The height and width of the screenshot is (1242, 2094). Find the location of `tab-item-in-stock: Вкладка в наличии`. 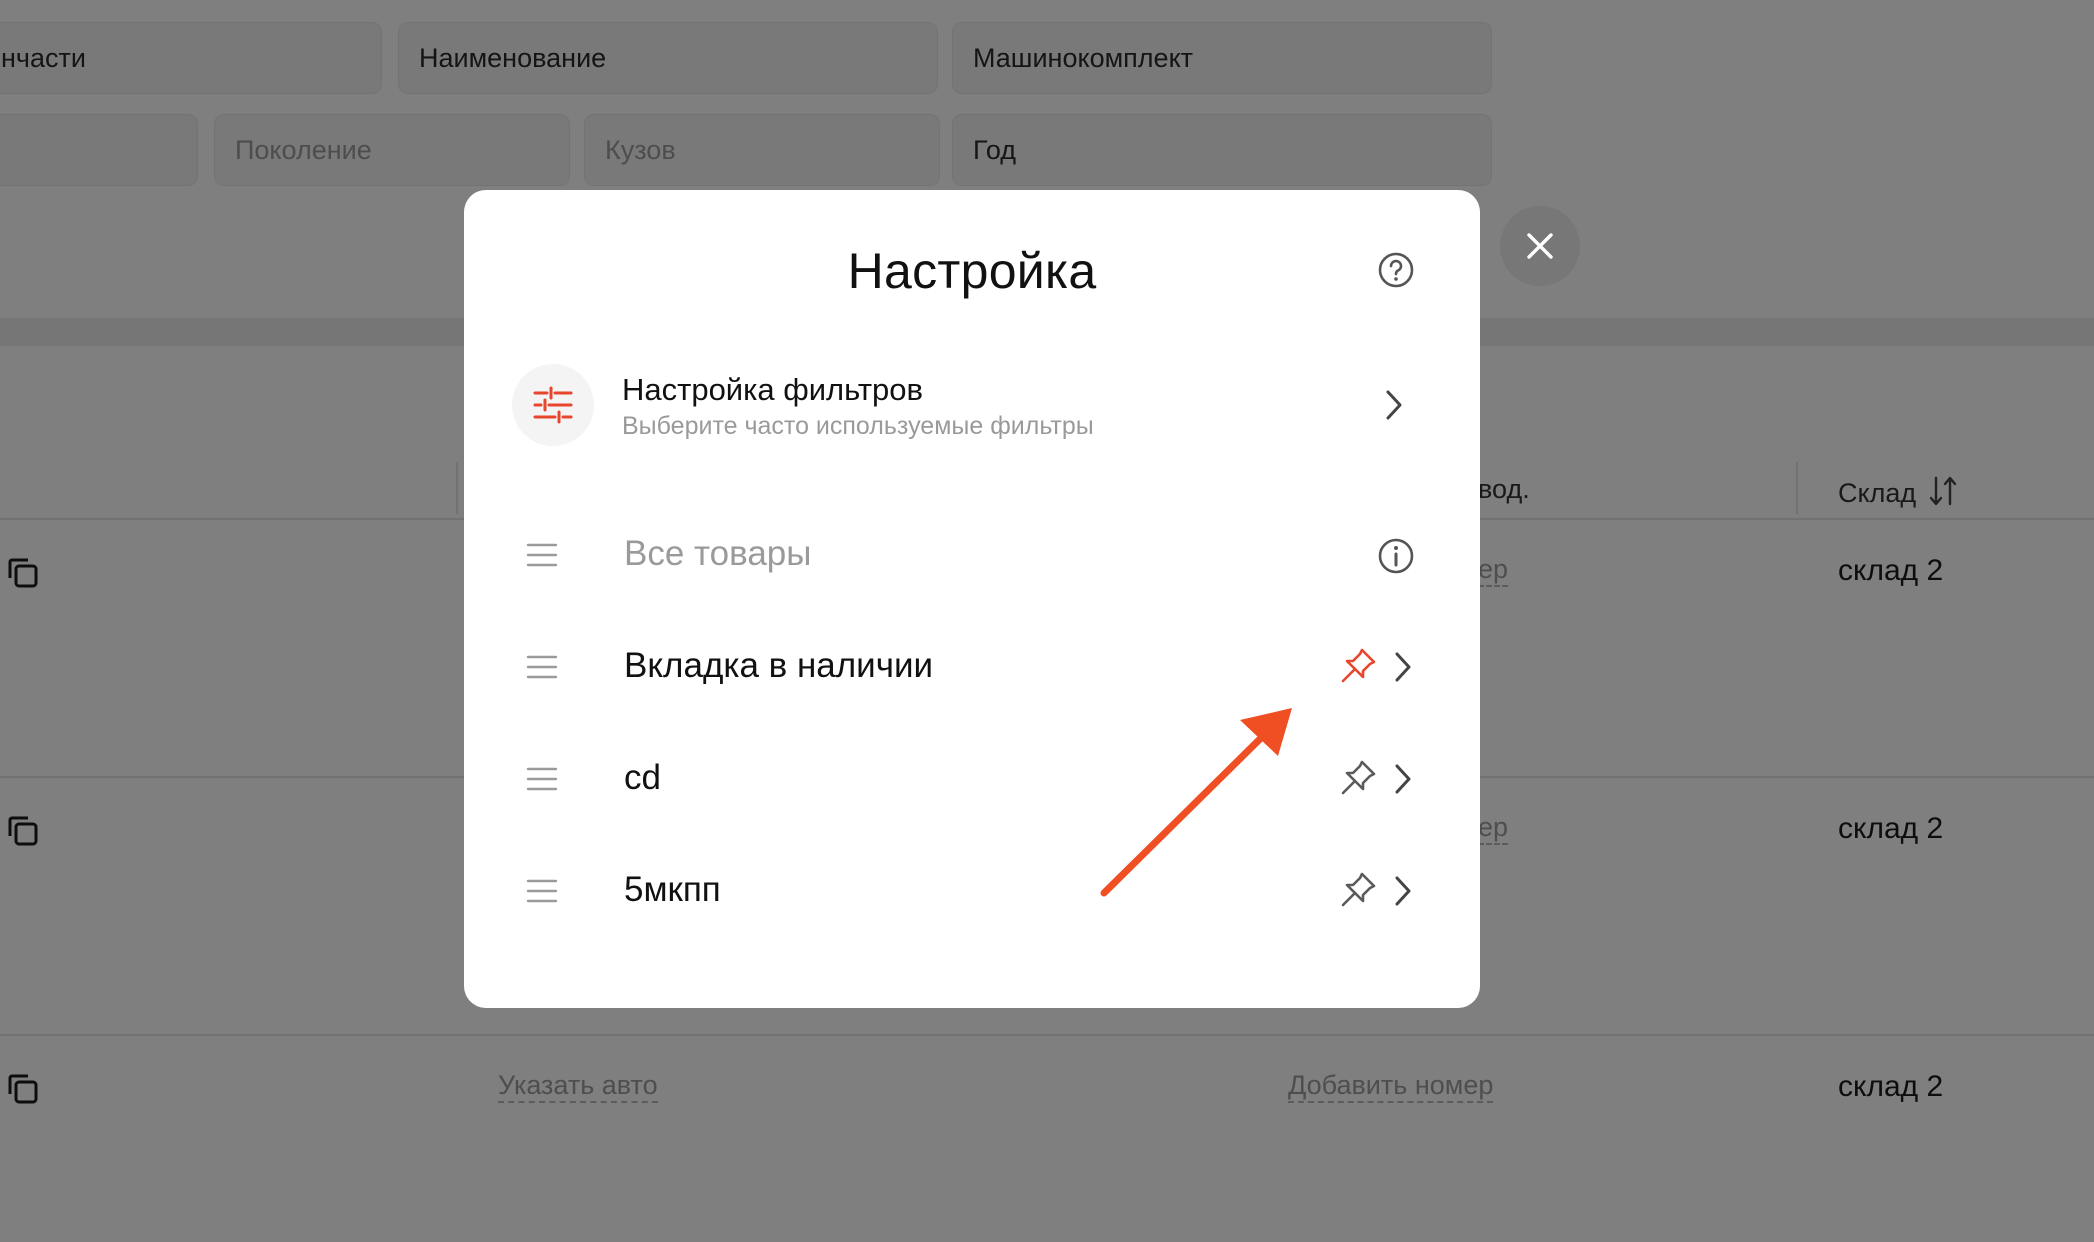

tab-item-in-stock: Вкладка в наличии is located at coordinates (972, 668).